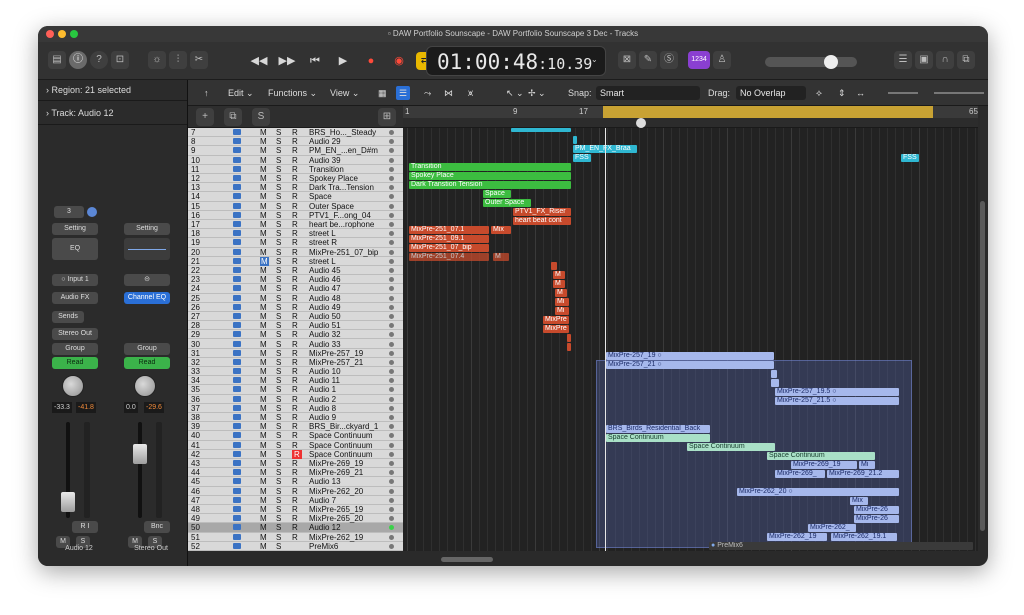  Describe the element at coordinates (731, 447) in the screenshot. I see `region: Space Continuum` at that location.